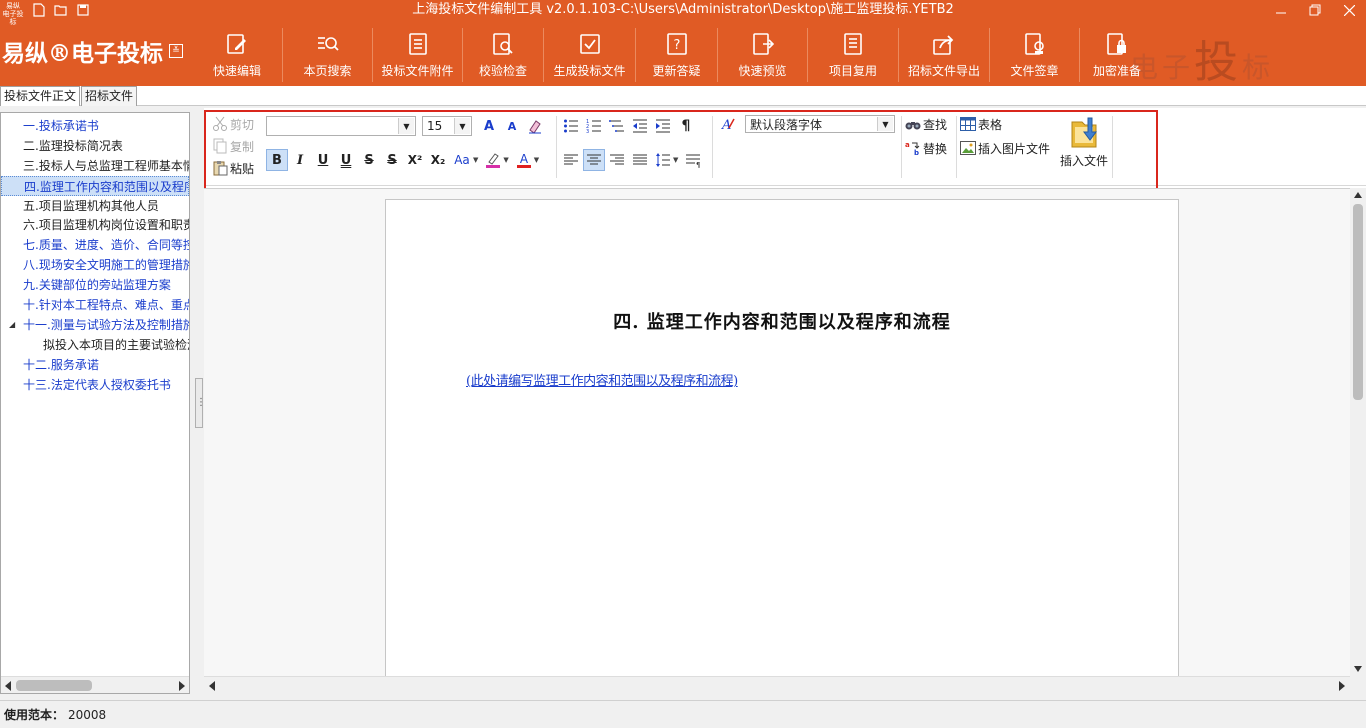 This screenshot has height=728, width=1366. I want to click on toolbar-highlight-box, so click(681, 151).